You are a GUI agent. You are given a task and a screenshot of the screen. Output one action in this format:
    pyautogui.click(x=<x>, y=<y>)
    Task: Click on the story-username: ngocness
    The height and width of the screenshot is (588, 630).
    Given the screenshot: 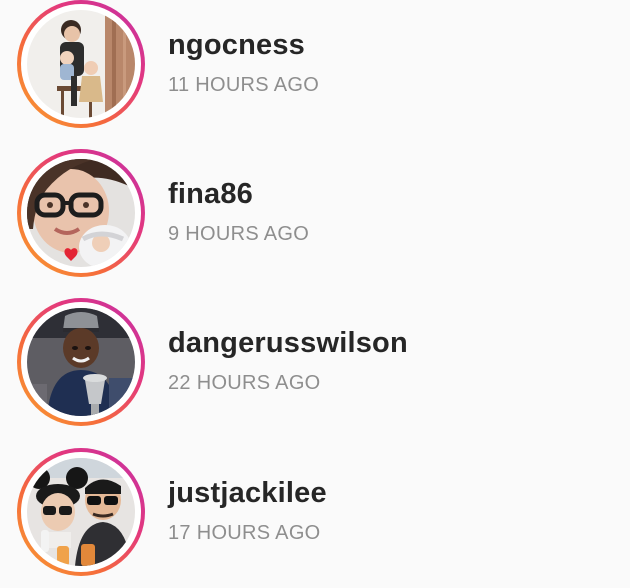 What is the action you would take?
    pyautogui.click(x=236, y=45)
    